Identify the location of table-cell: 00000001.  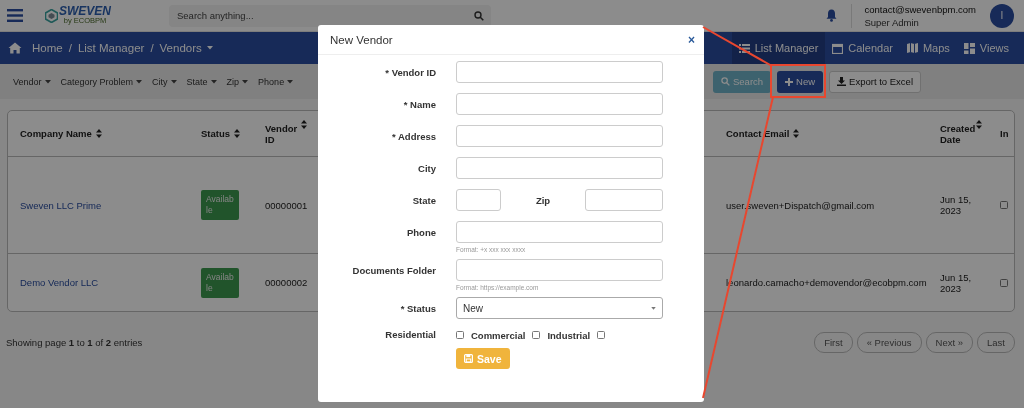
(286, 205).